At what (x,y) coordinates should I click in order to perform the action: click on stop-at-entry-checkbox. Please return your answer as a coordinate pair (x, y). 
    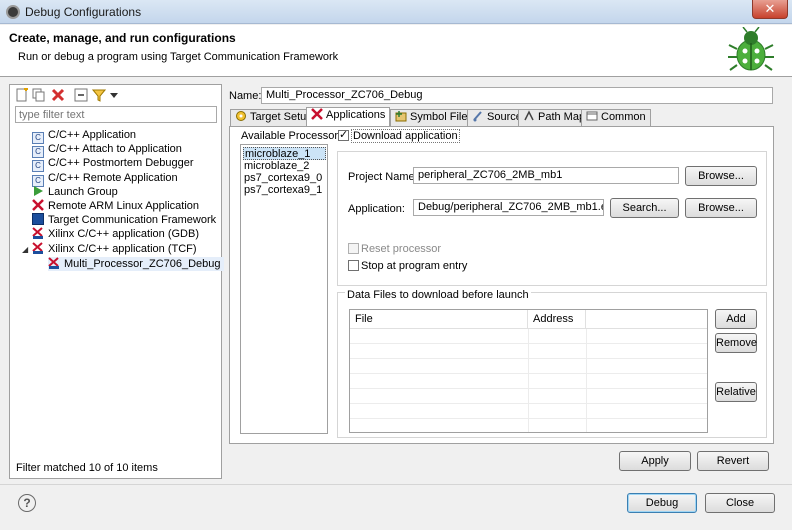
    Looking at the image, I should click on (353, 265).